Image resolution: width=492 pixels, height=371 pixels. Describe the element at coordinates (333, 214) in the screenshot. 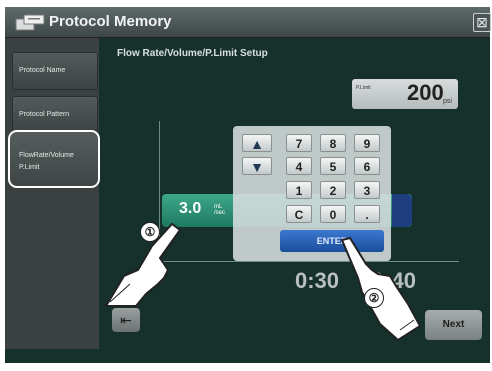

I see `key-0: 0` at that location.